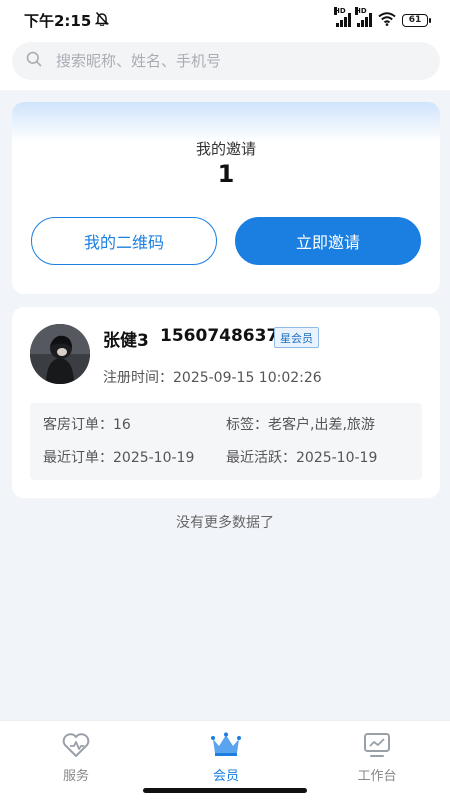 The width and height of the screenshot is (450, 800). Describe the element at coordinates (124, 241) in the screenshot. I see `my-qrcode-button: 我的二维码` at that location.